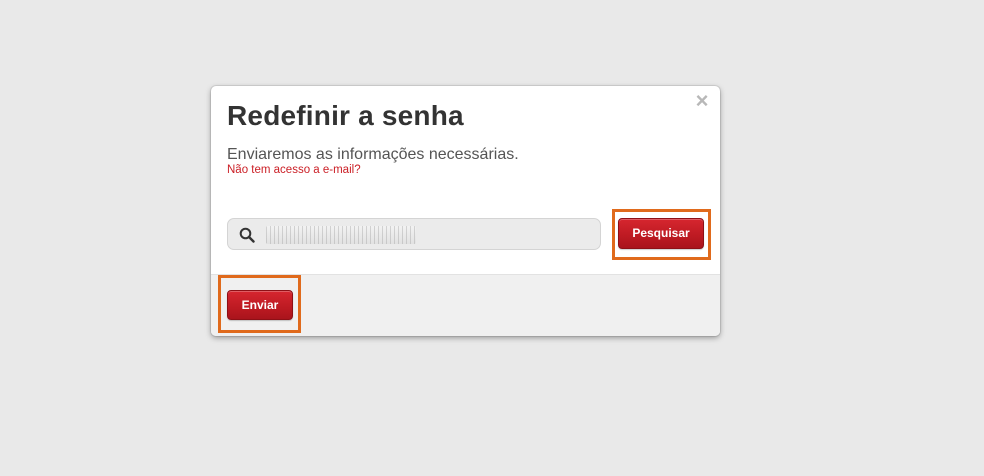 Image resolution: width=984 pixels, height=476 pixels. I want to click on search-icon, so click(247, 235).